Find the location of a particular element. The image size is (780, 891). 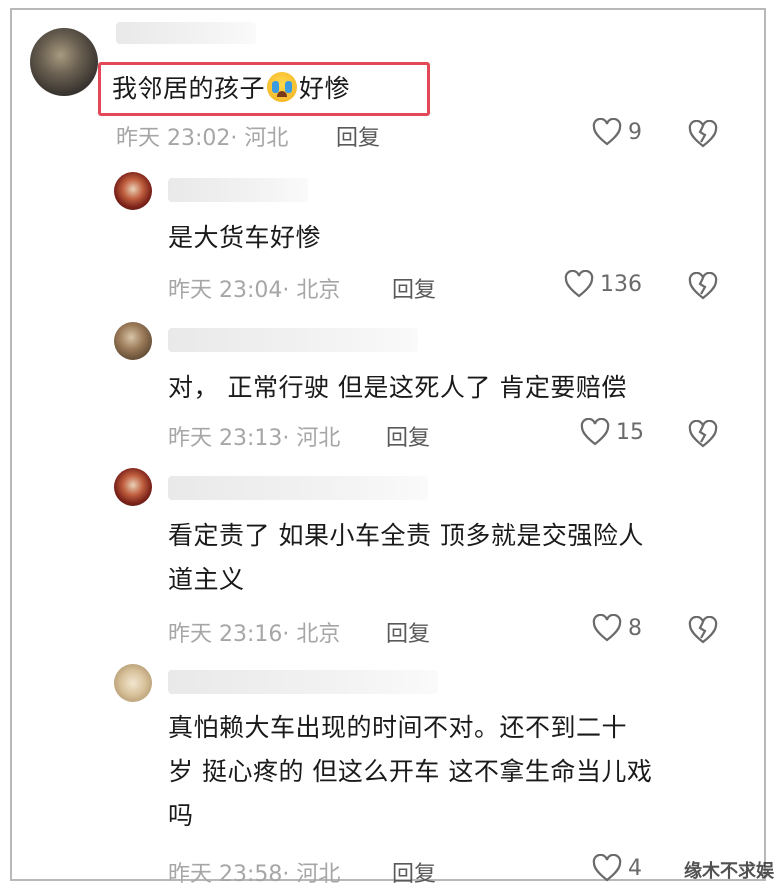

like-count: 4 is located at coordinates (635, 868).